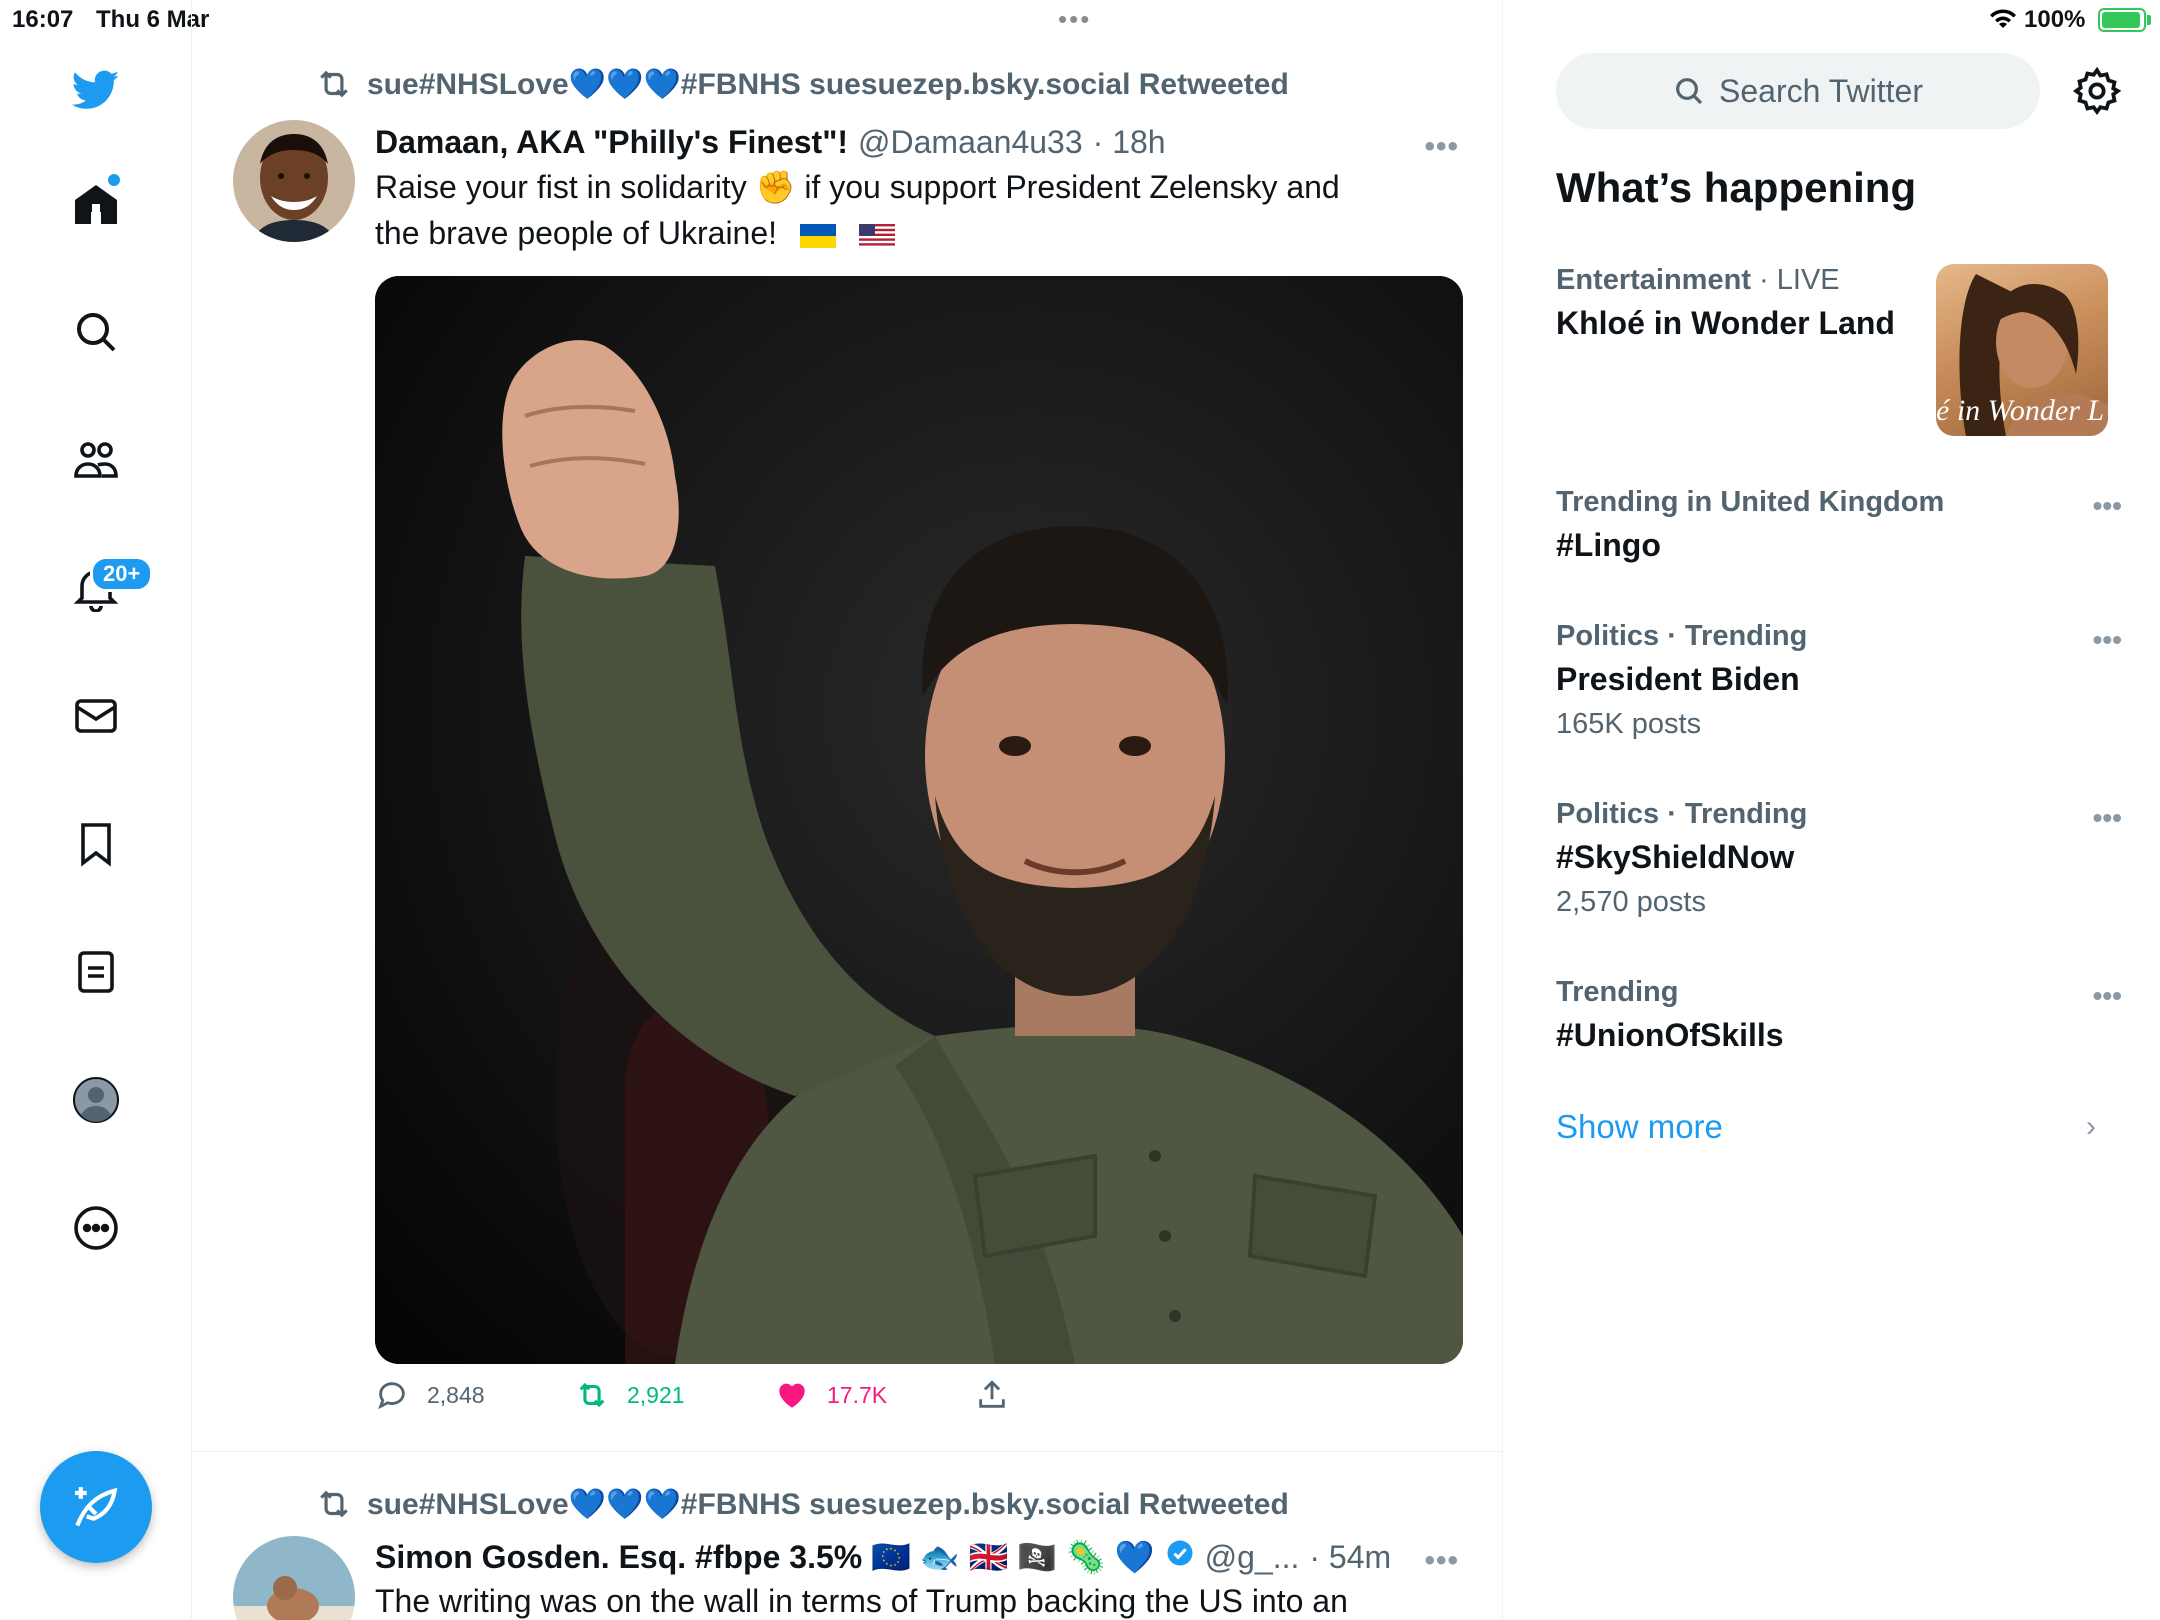  What do you see at coordinates (96, 1228) in the screenshot?
I see `more-icon` at bounding box center [96, 1228].